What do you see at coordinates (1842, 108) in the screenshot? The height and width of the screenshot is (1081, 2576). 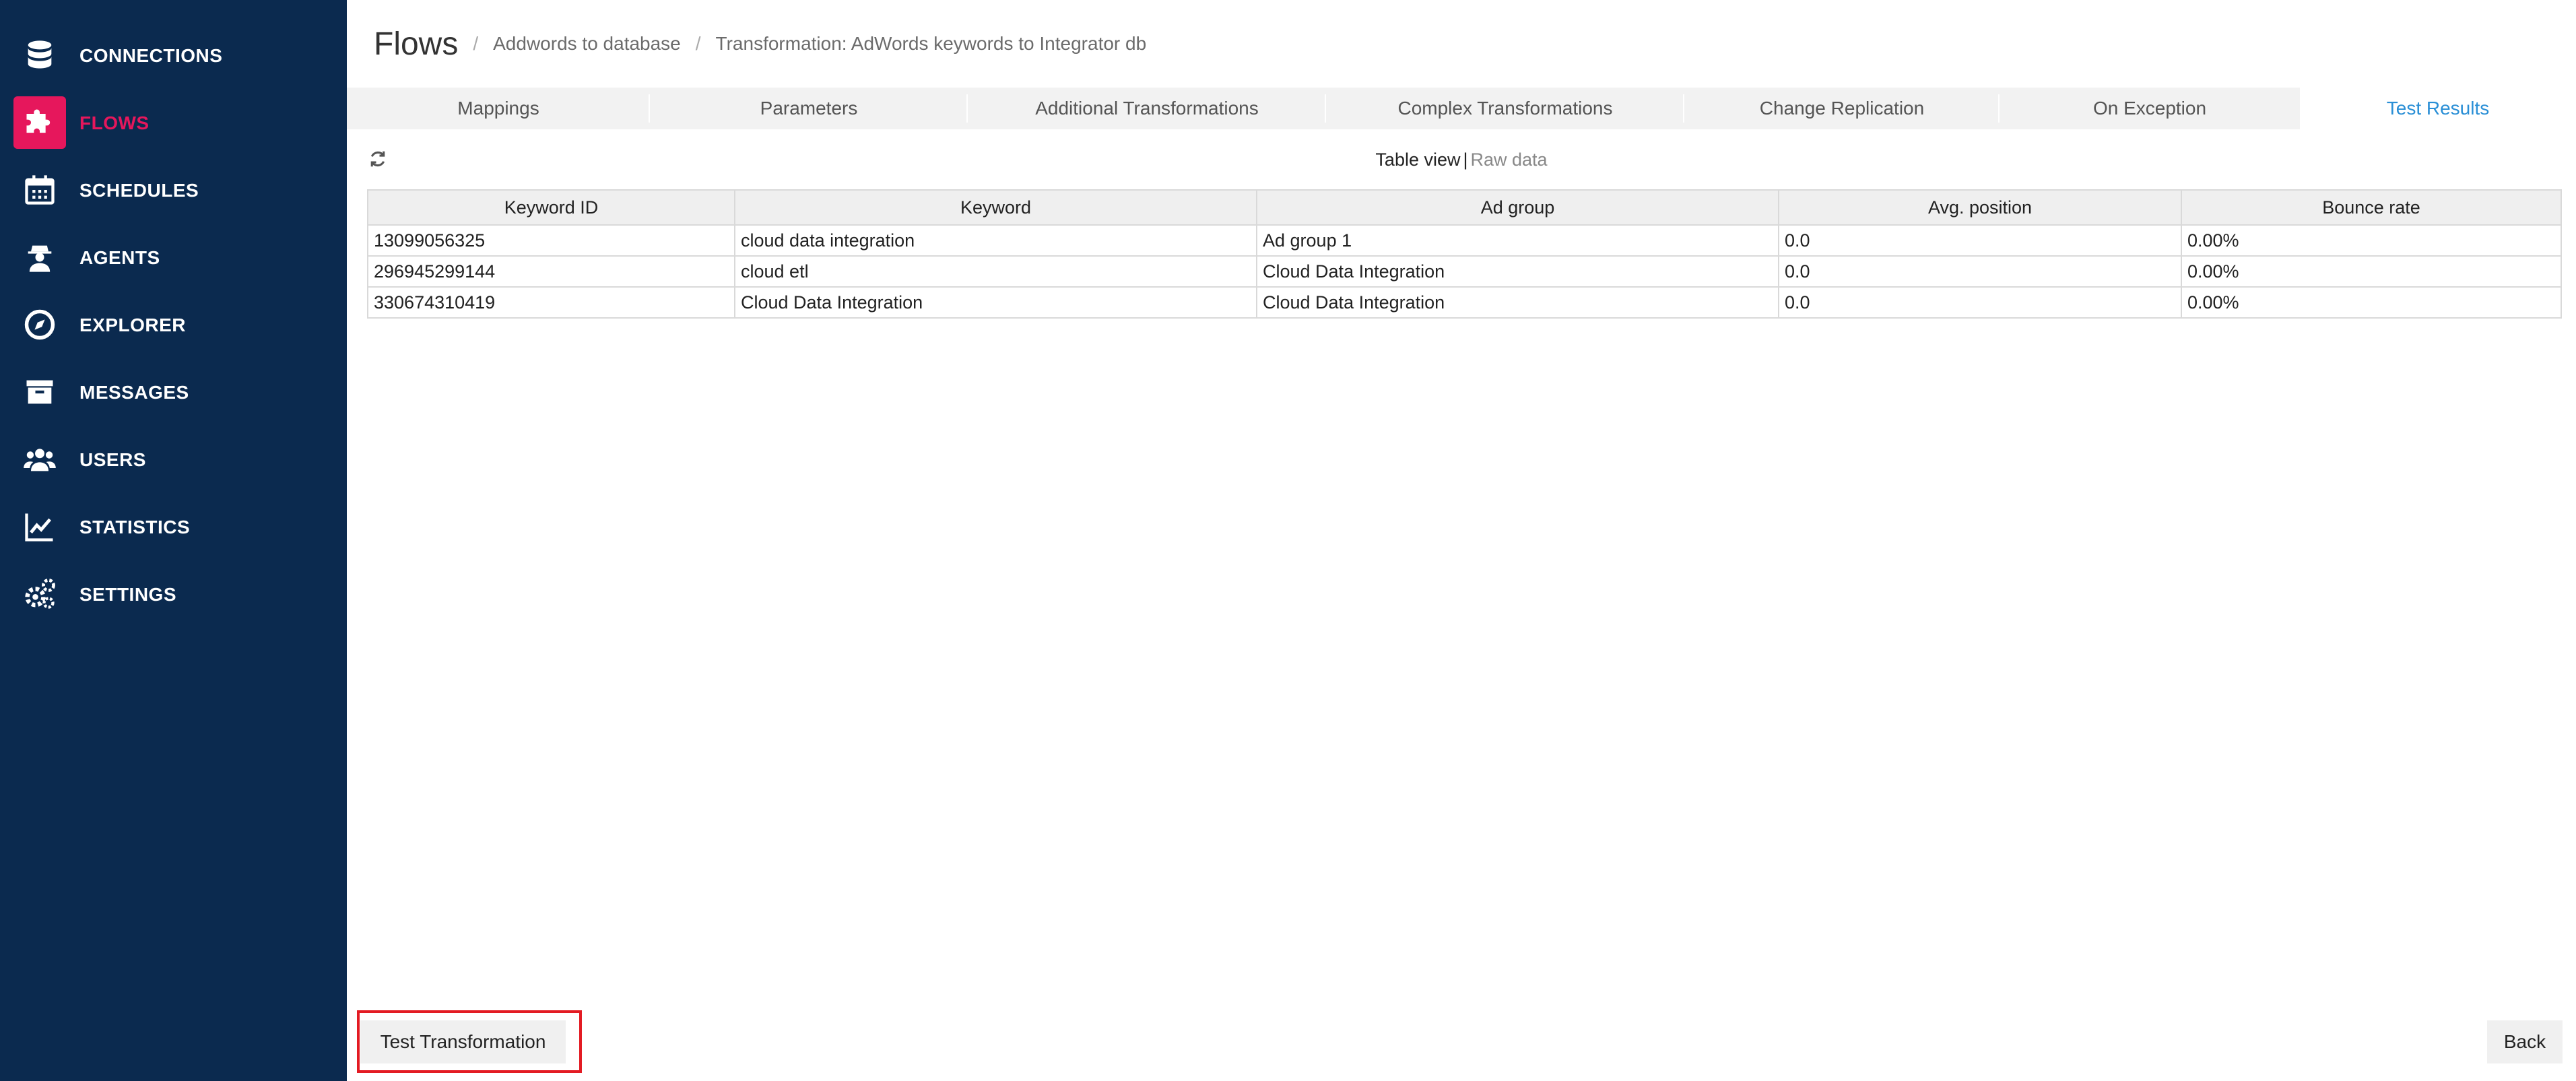 I see `tab-change-replication: Change Replication` at bounding box center [1842, 108].